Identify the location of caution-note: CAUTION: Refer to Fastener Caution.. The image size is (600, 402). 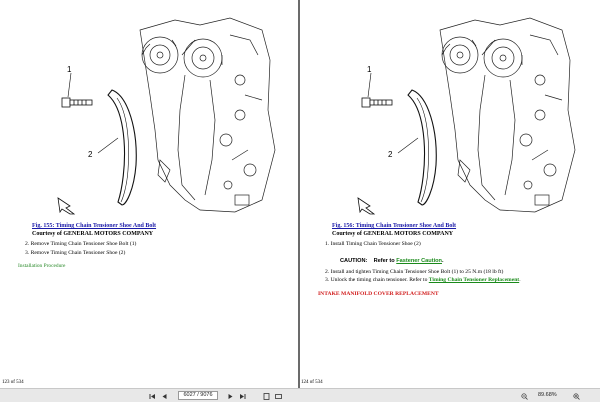
(392, 261).